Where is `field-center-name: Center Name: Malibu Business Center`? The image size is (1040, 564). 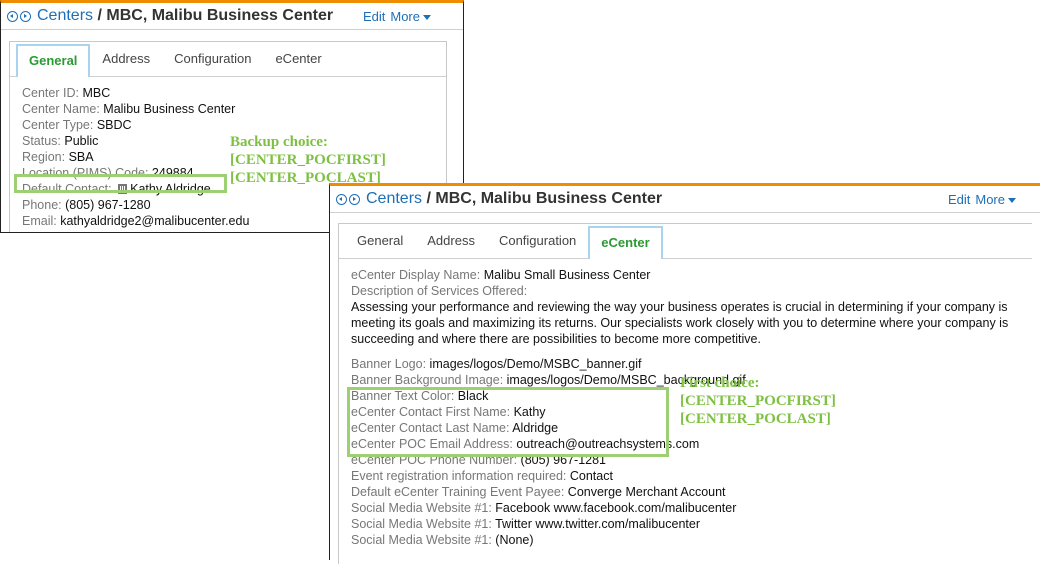 field-center-name: Center Name: Malibu Business Center is located at coordinates (129, 109).